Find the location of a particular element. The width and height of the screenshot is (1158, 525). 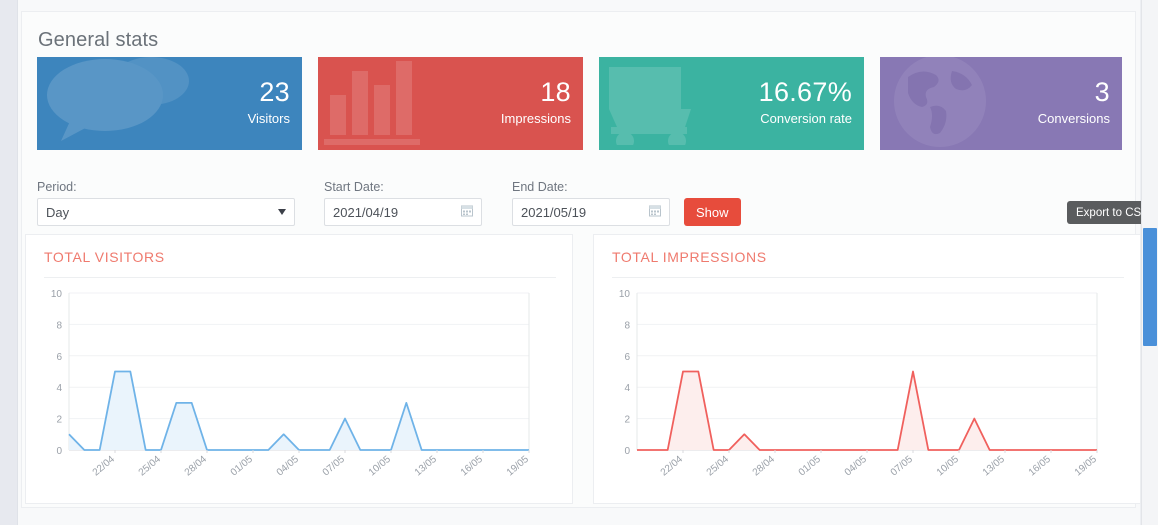

start-date-value: 2021/04/19 is located at coordinates (366, 212).